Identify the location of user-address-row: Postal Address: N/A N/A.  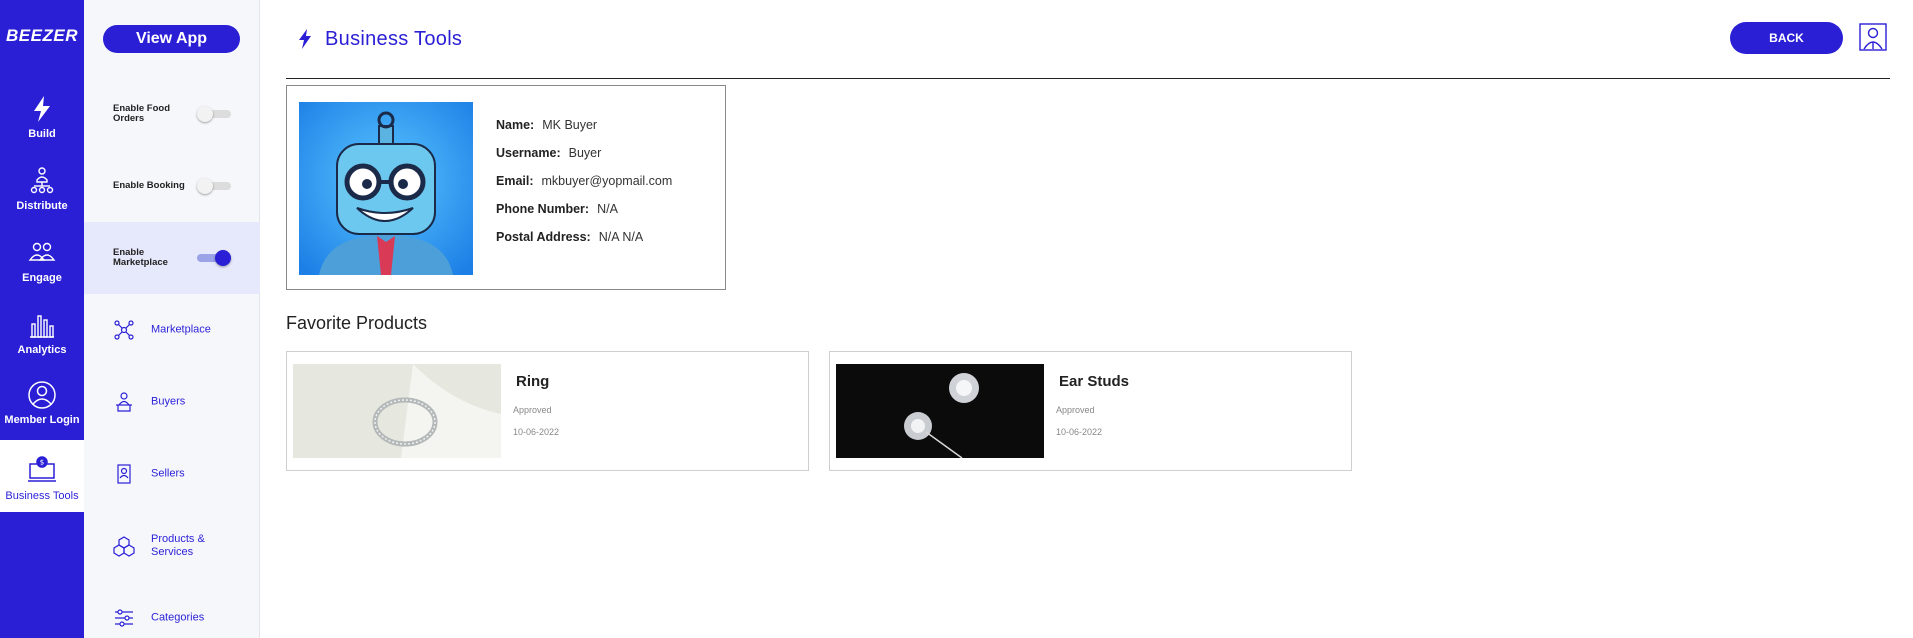
(584, 244).